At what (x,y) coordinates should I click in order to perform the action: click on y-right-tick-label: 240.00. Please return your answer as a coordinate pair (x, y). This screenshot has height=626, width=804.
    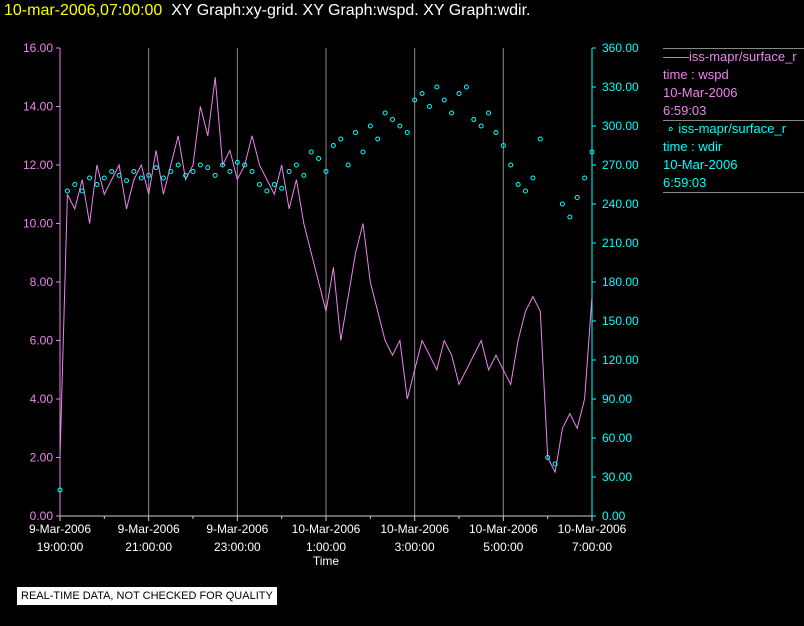
    Looking at the image, I should click on (620, 204).